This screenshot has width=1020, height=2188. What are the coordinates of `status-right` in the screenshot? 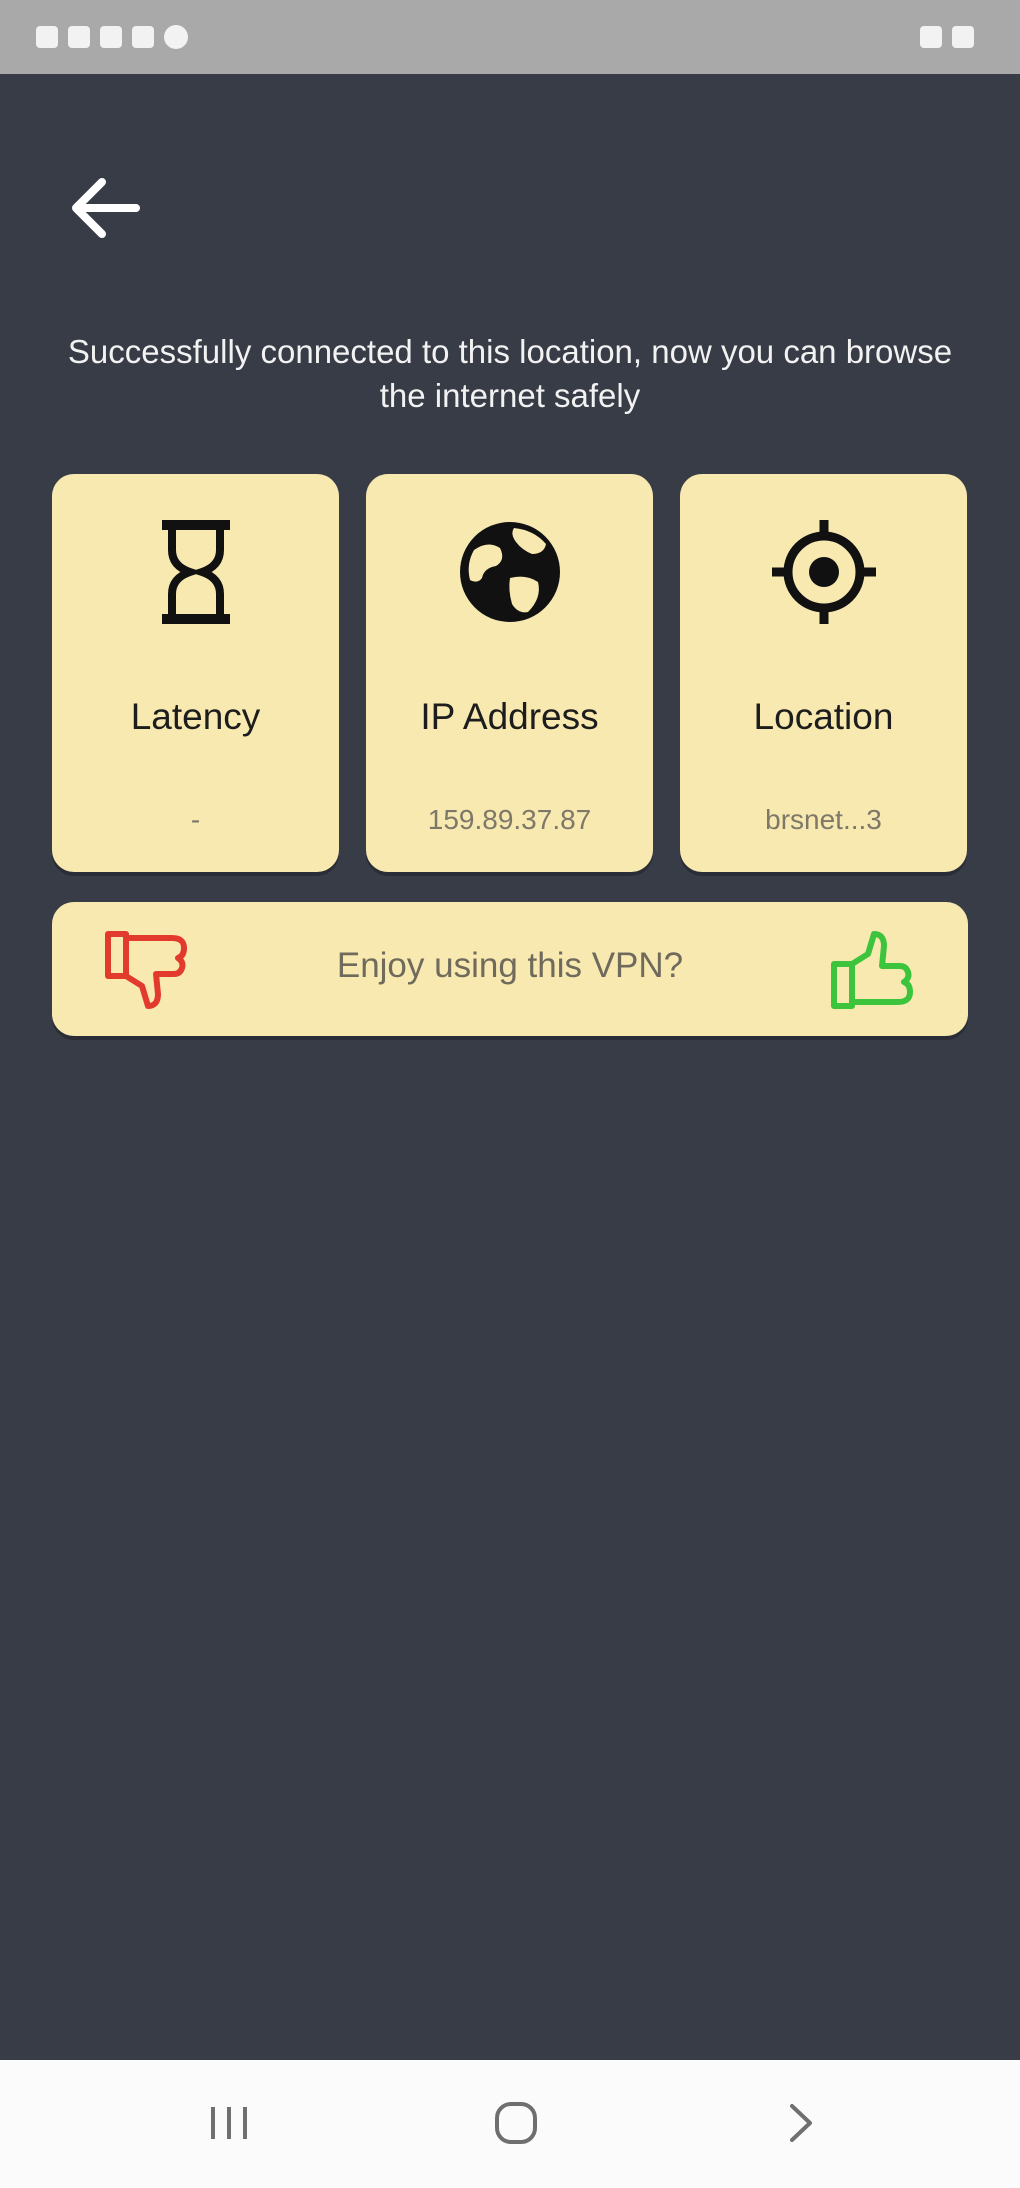 It's located at (952, 37).